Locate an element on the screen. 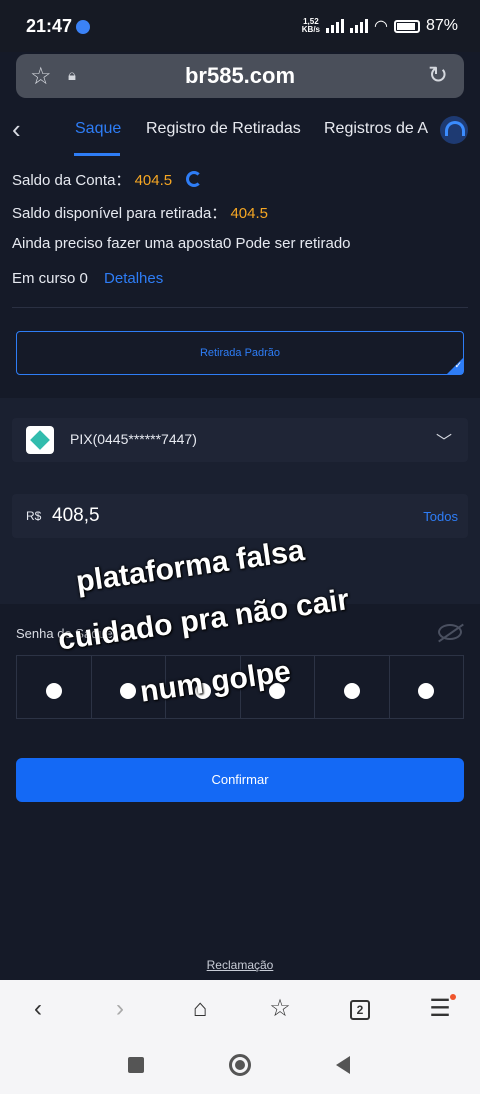 The image size is (480, 1094). account-balance-row: Saldo da Conta： 404.5 is located at coordinates (107, 179).